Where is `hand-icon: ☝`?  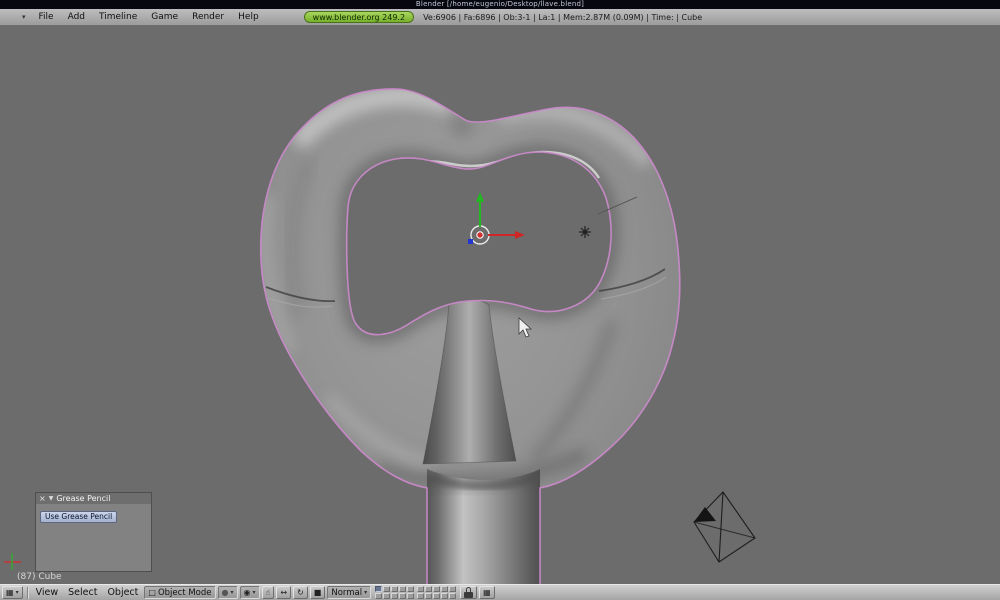 hand-icon: ☝ is located at coordinates (268, 592).